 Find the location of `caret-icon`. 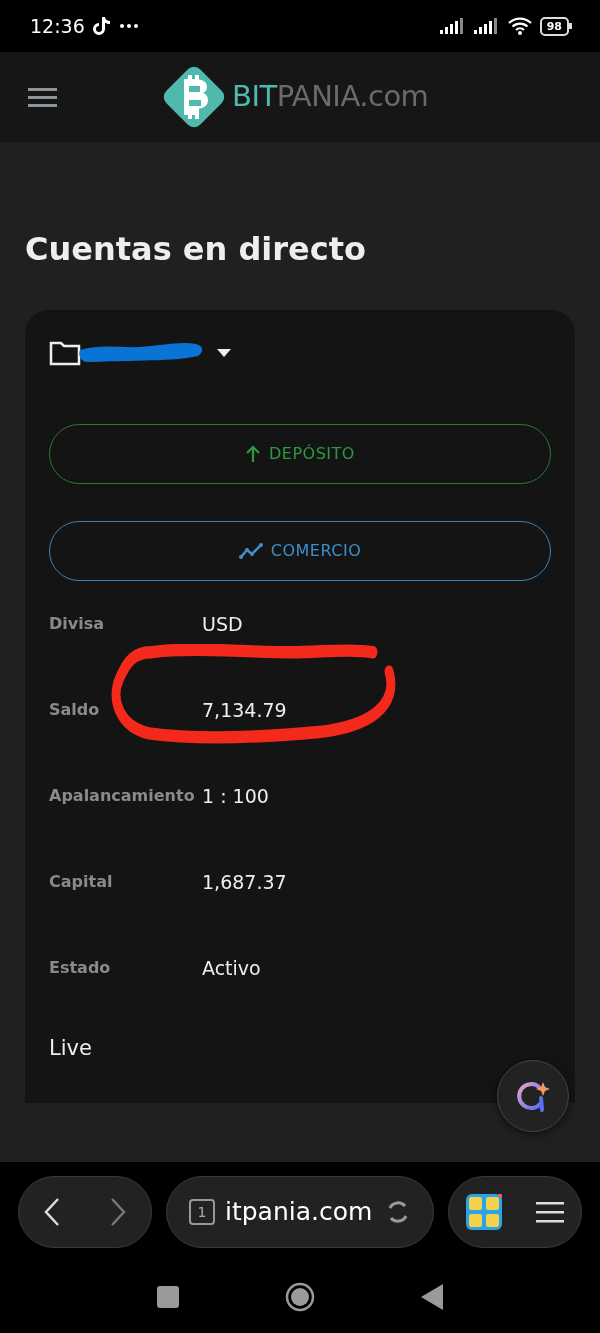

caret-icon is located at coordinates (224, 353).